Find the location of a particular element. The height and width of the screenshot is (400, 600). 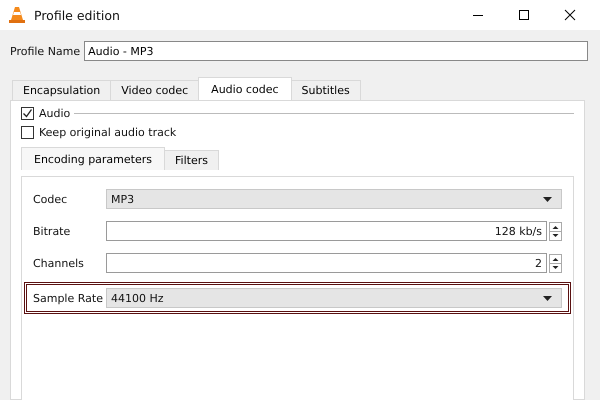

field-label: Profile Name is located at coordinates (45, 51).